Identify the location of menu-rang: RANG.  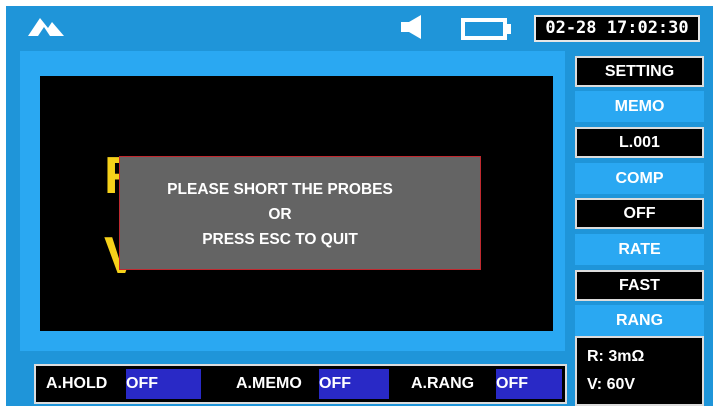
(639, 320).